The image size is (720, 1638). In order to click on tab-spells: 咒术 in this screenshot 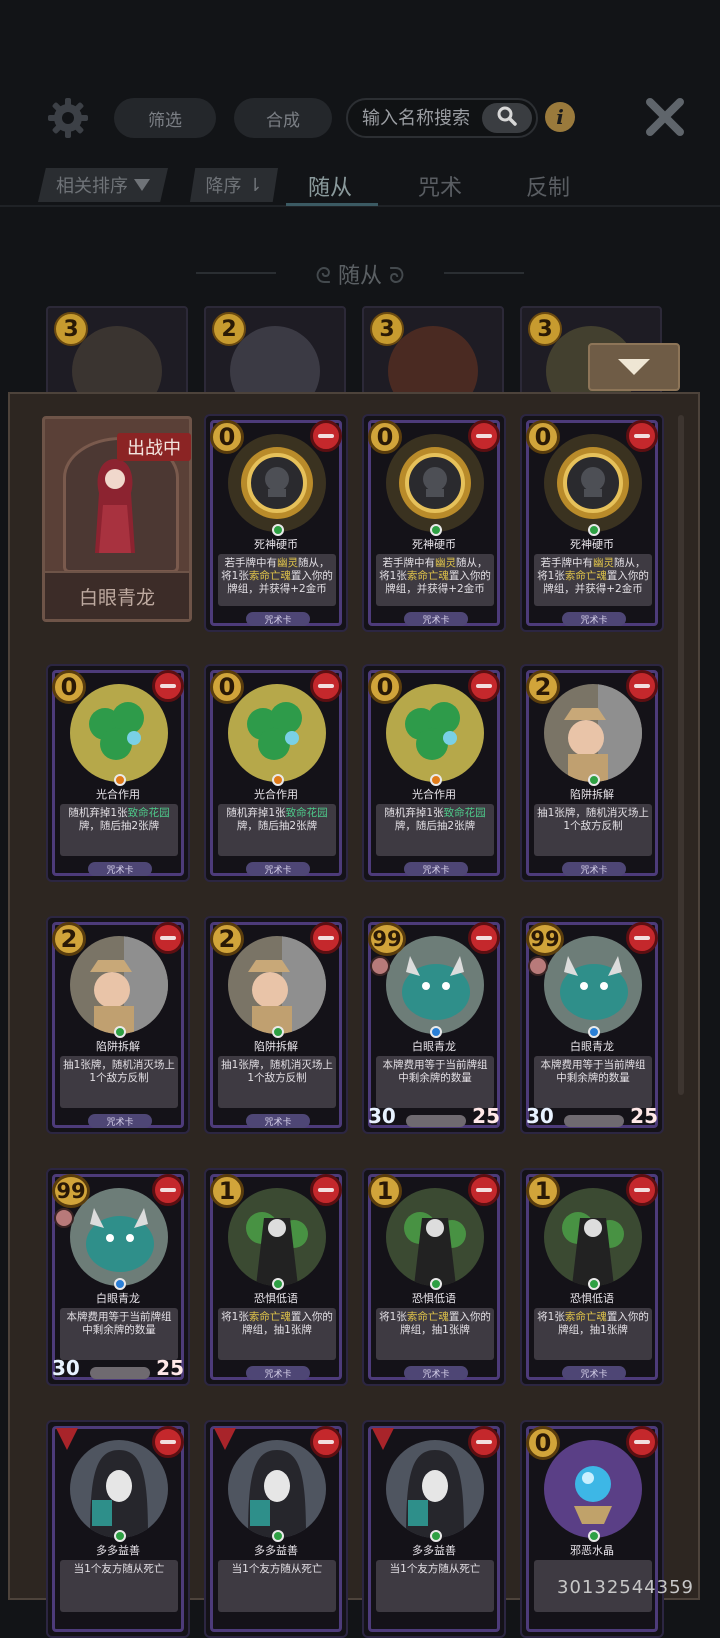, I will do `click(440, 186)`.